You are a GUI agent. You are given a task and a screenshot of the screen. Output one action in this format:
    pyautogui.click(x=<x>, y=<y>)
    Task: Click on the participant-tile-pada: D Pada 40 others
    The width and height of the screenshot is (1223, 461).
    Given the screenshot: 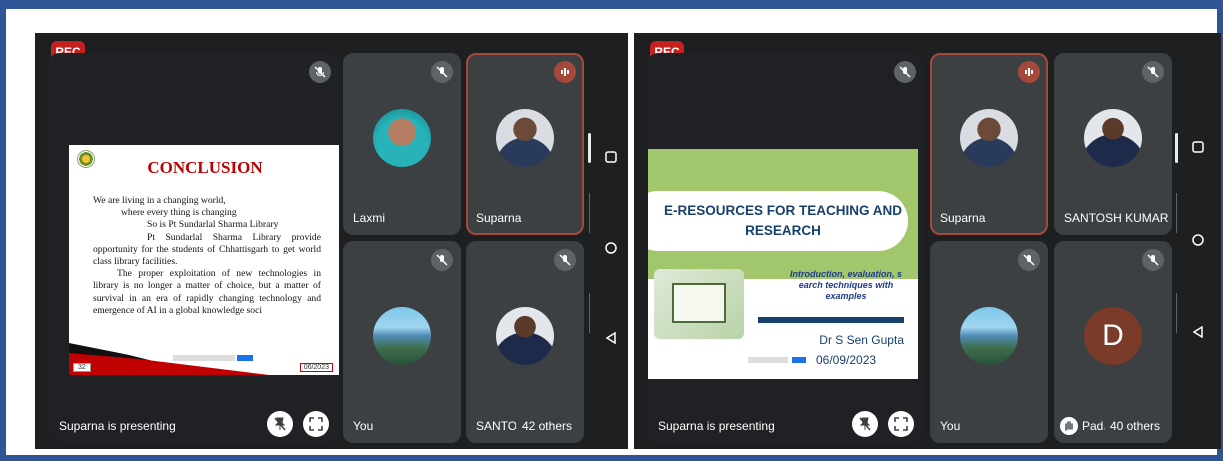 What is the action you would take?
    pyautogui.click(x=1113, y=342)
    